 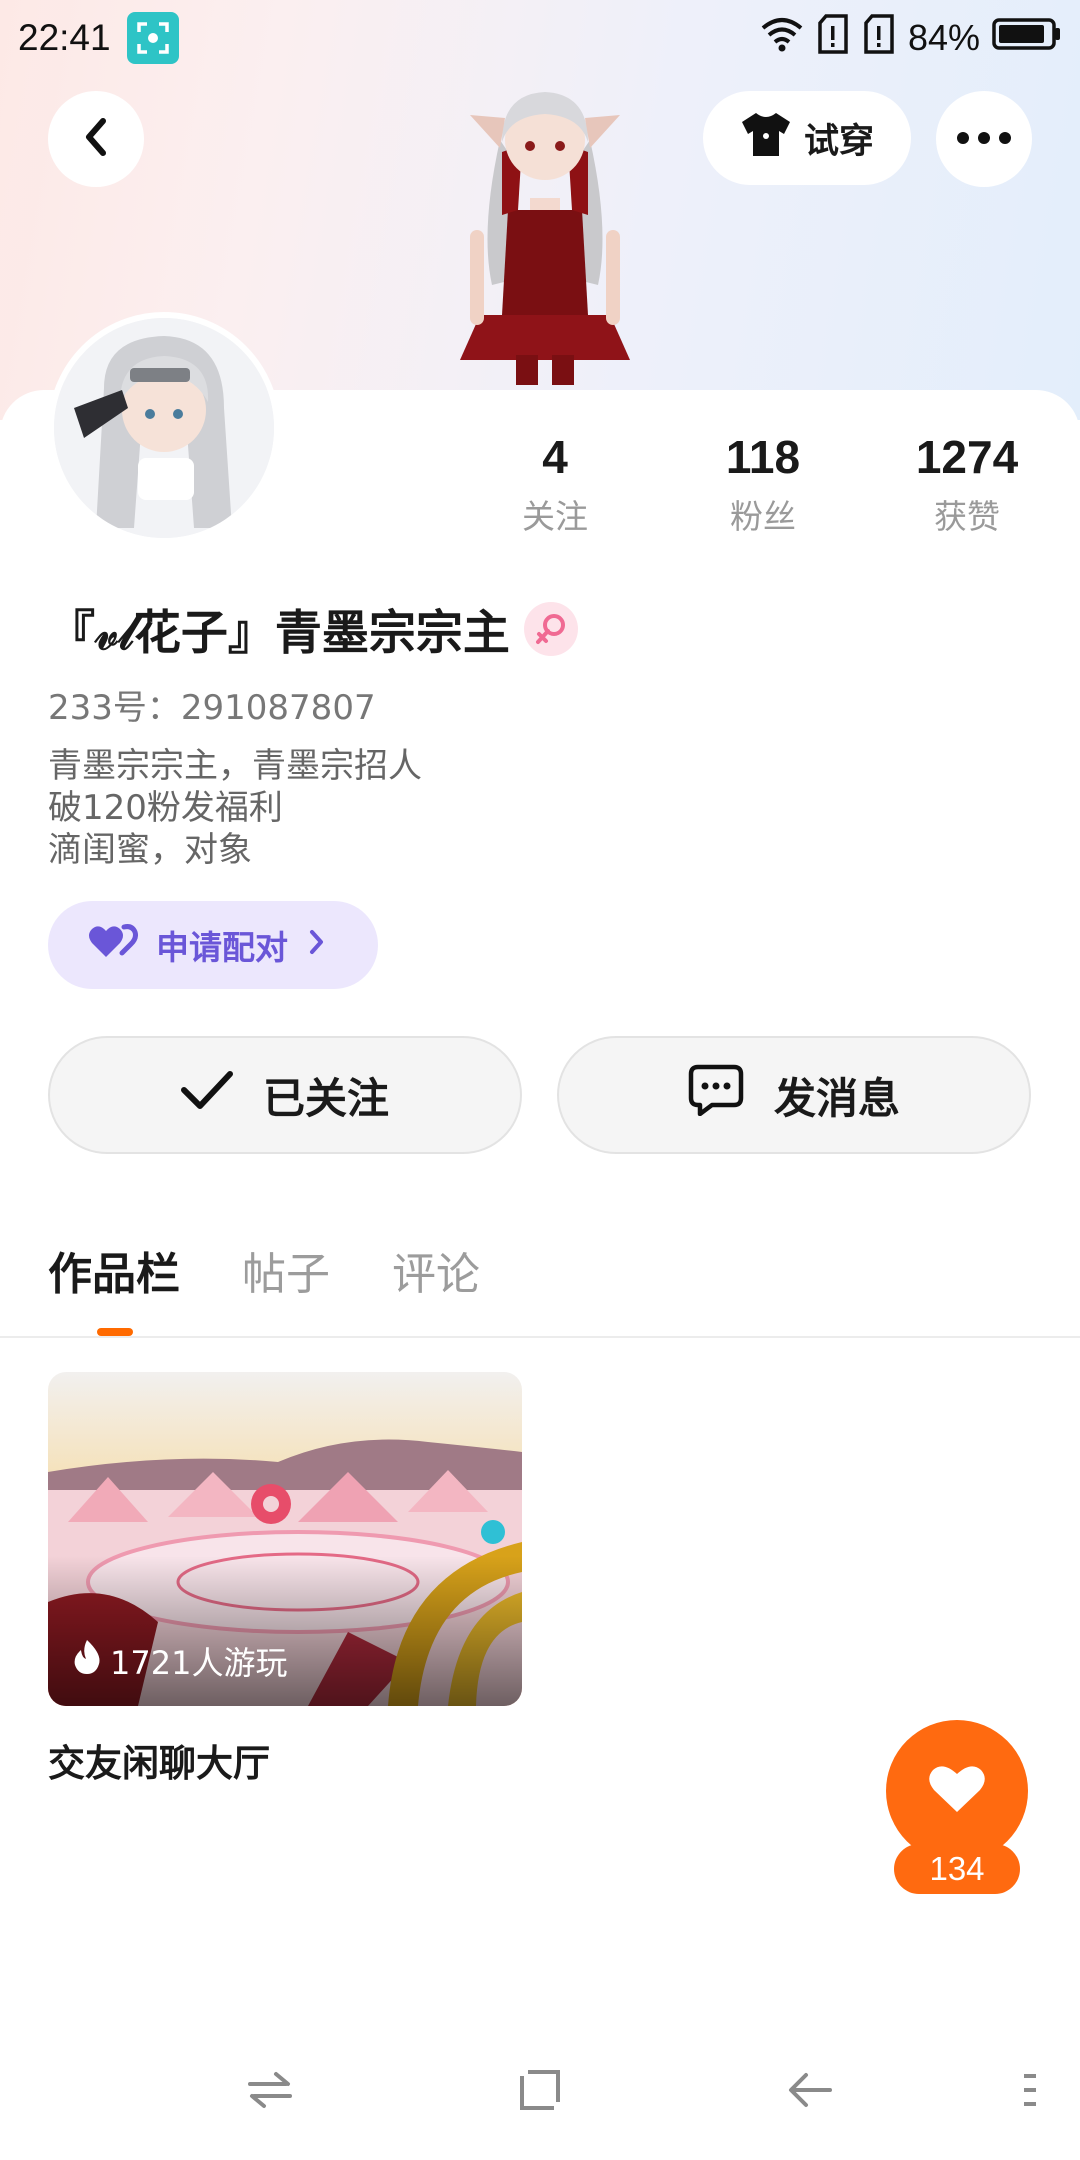 I want to click on home-square-icon, so click(x=540, y=2090).